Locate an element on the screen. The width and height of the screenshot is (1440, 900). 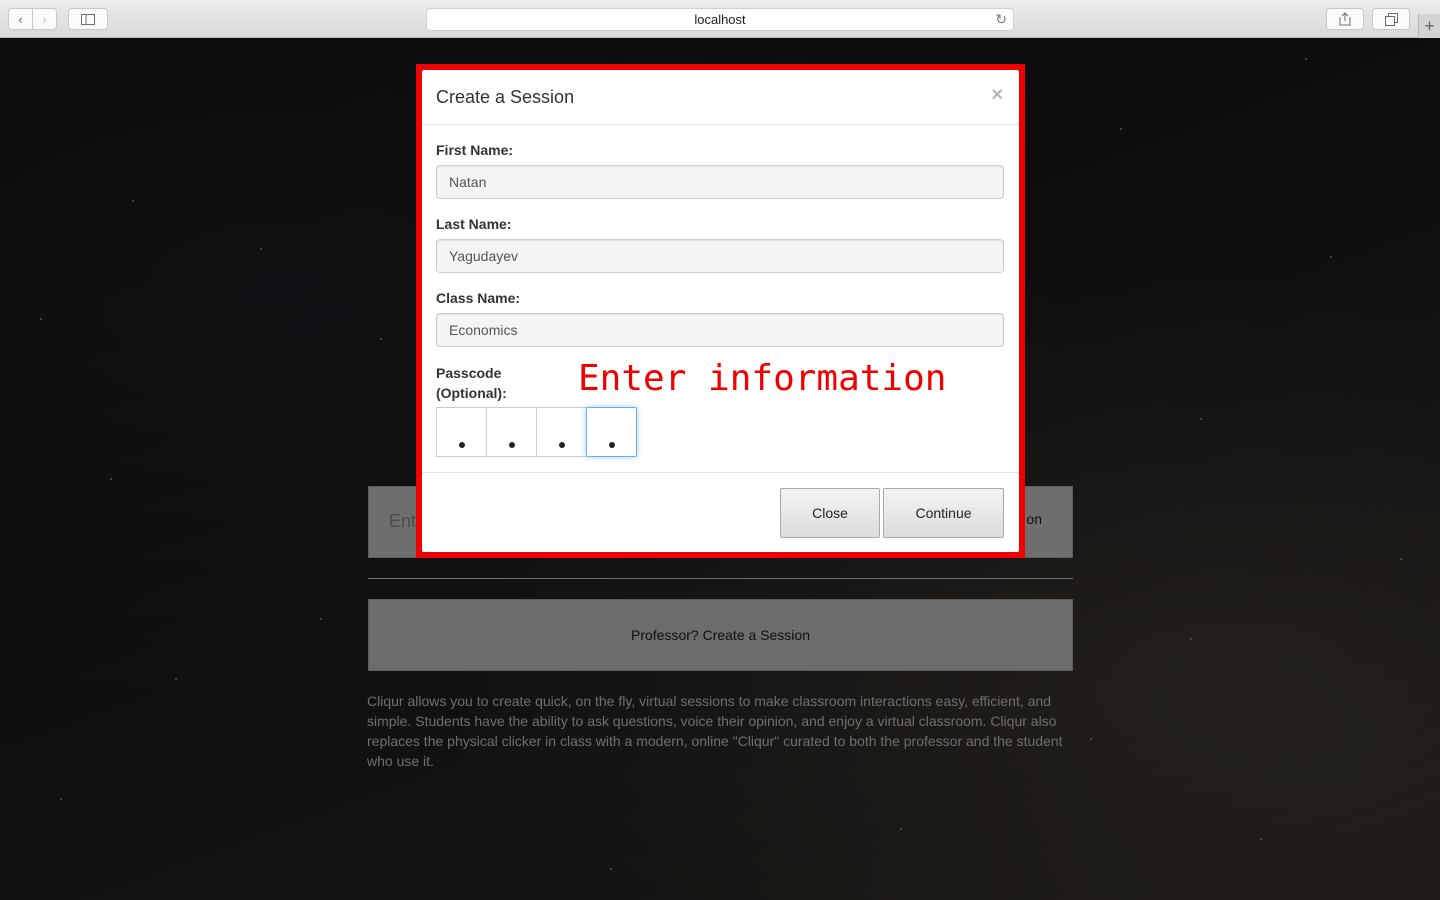
url-text: localhost is located at coordinates (720, 19).